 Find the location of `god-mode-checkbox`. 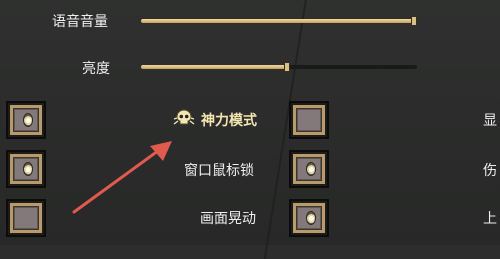

god-mode-checkbox is located at coordinates (309, 120).